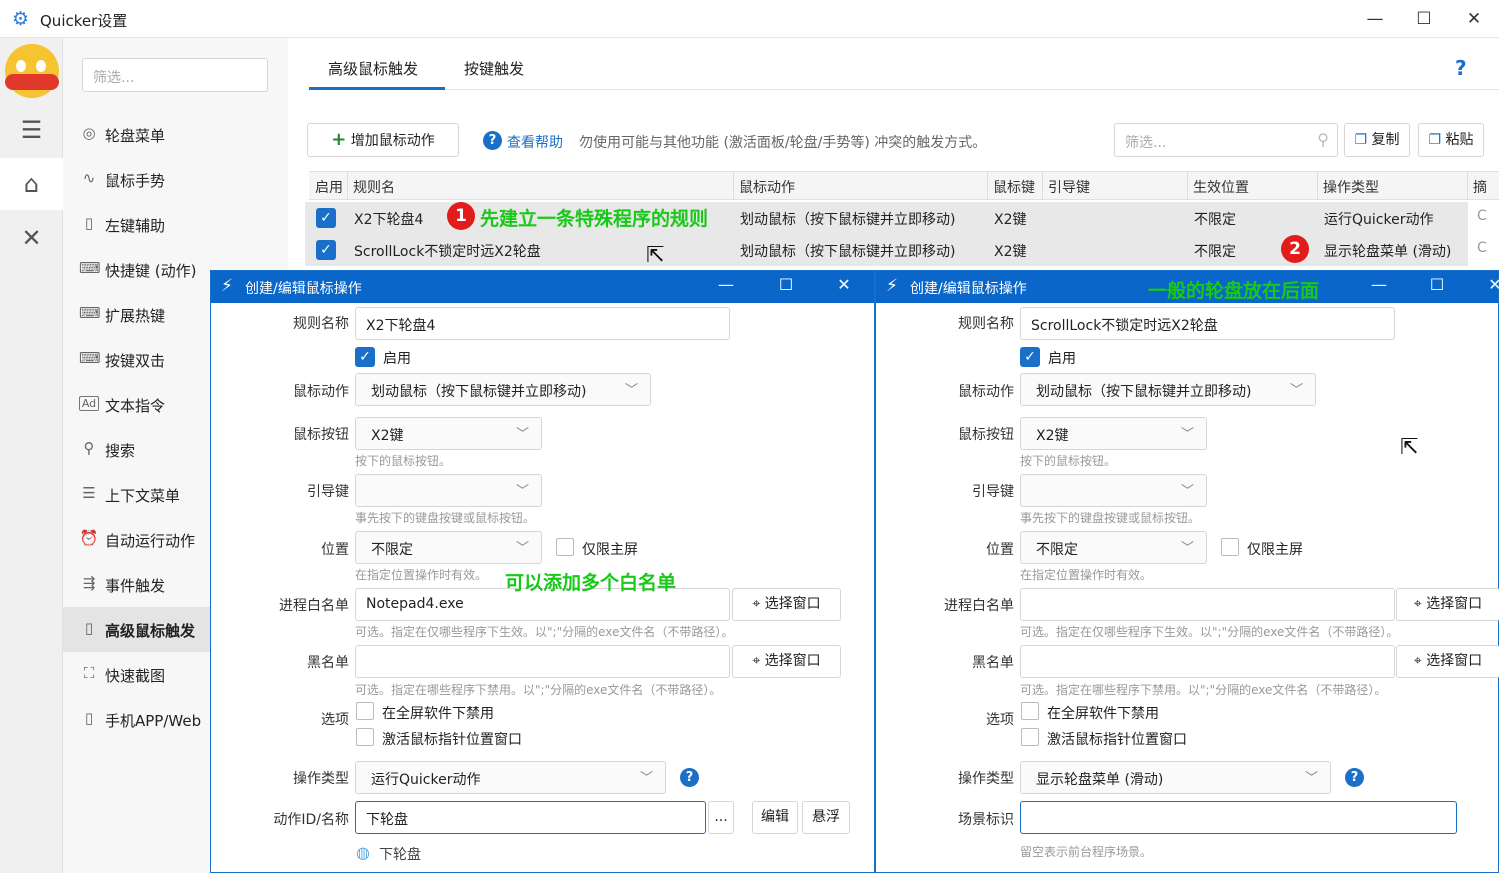 The image size is (1499, 873). Describe the element at coordinates (1068, 461) in the screenshot. I see `mouse-button-hint: 按下的鼠标按钮。` at that location.